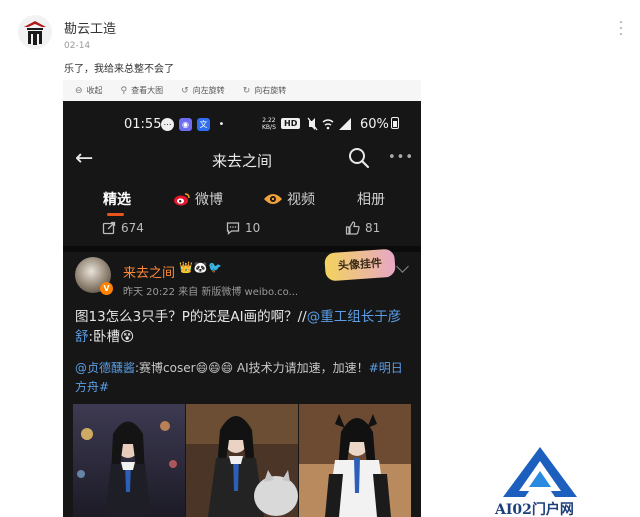 The height and width of the screenshot is (517, 640). Describe the element at coordinates (269, 127) in the screenshot. I see `speed-unit: KB/S` at that location.